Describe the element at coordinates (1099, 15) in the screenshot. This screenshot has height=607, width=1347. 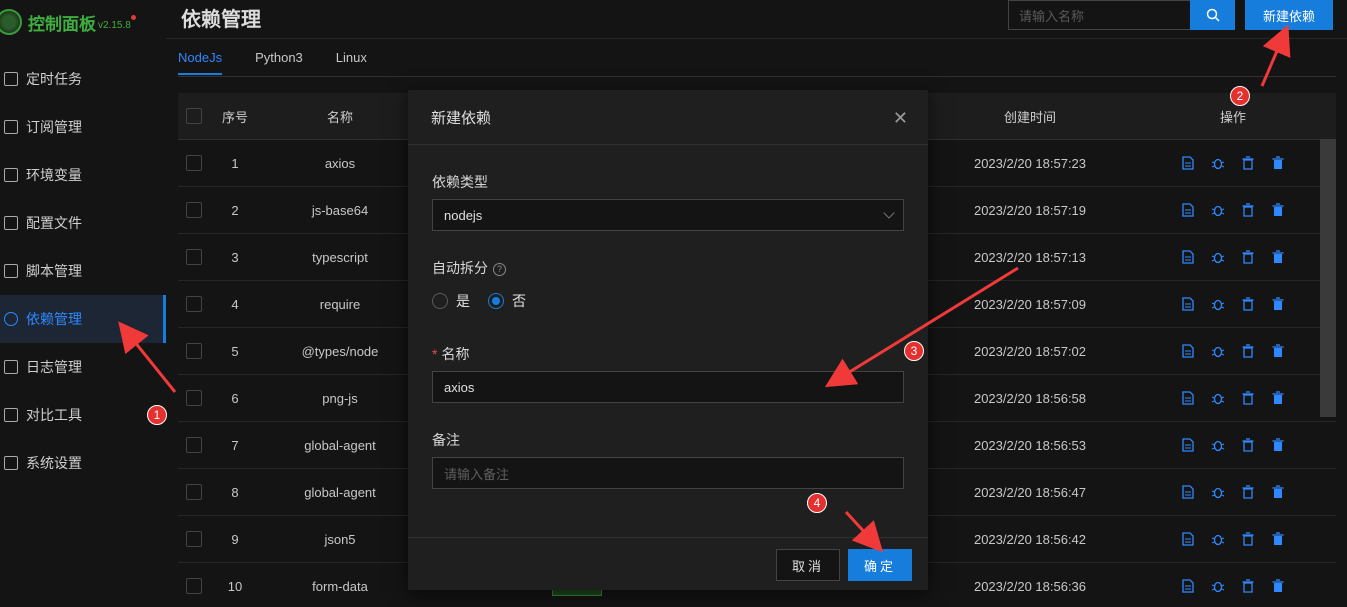
I see `search-input: 请输入名称` at that location.